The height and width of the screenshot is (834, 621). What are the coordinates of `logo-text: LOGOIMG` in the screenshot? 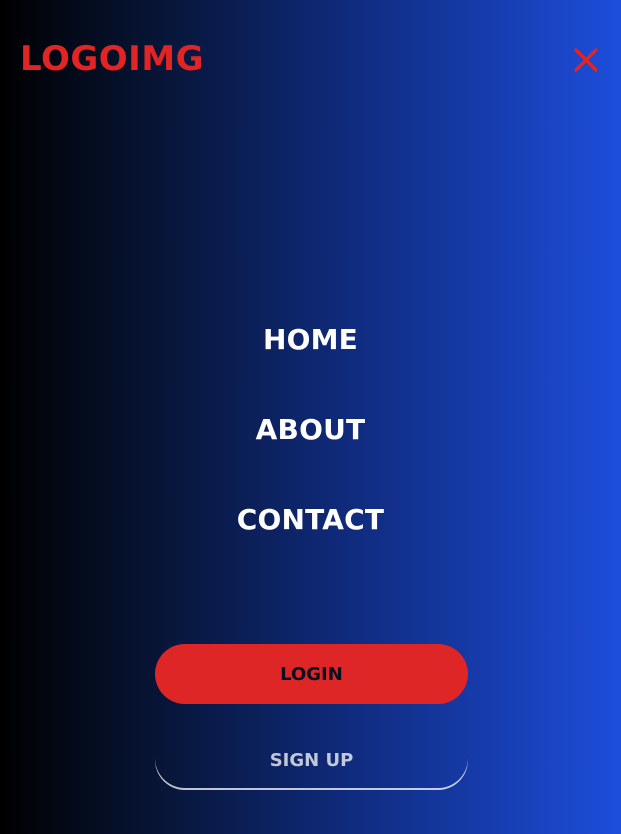 It's located at (112, 59).